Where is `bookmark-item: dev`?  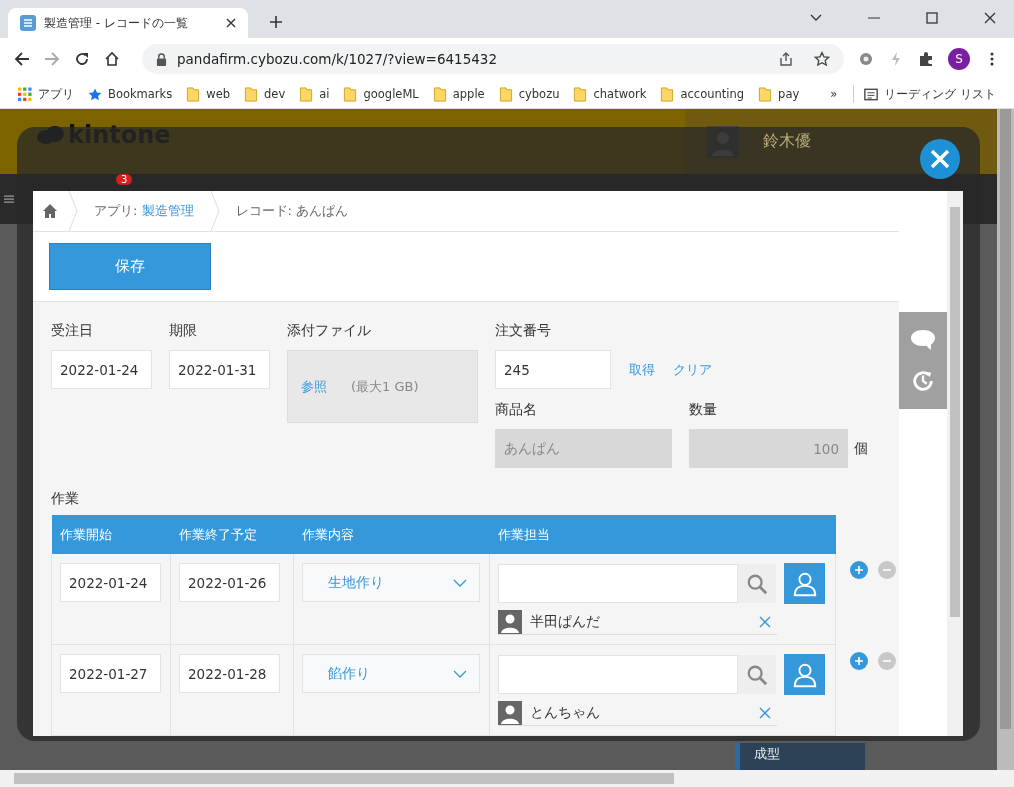
bookmark-item: dev is located at coordinates (265, 94).